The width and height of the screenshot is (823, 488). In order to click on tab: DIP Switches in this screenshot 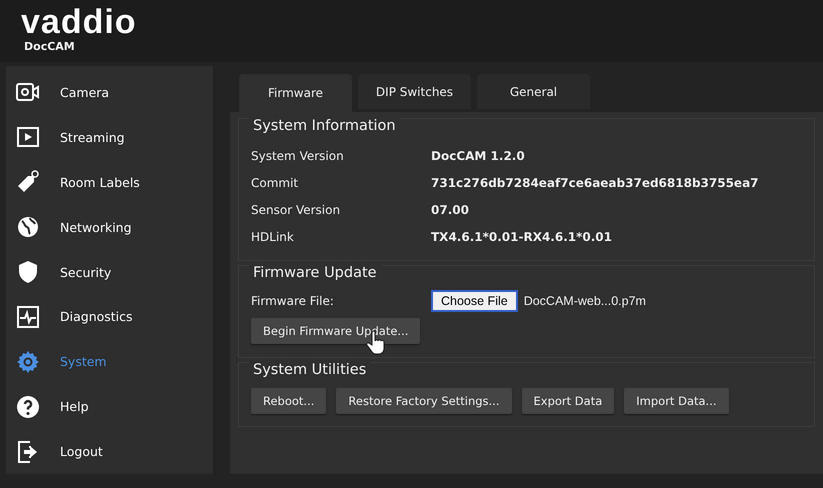, I will do `click(414, 91)`.